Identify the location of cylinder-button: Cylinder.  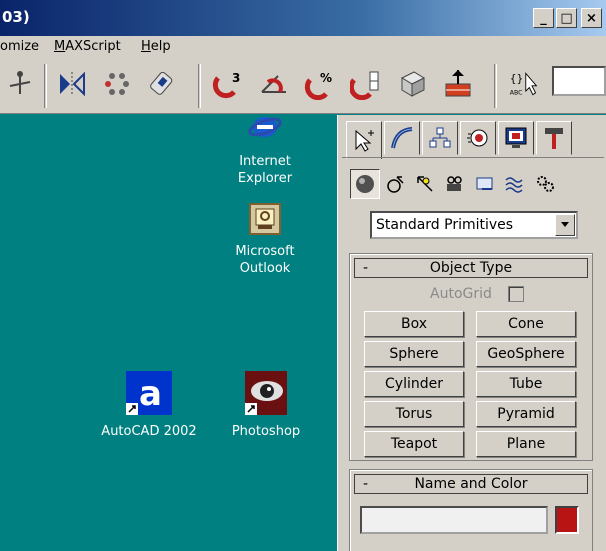
(414, 384).